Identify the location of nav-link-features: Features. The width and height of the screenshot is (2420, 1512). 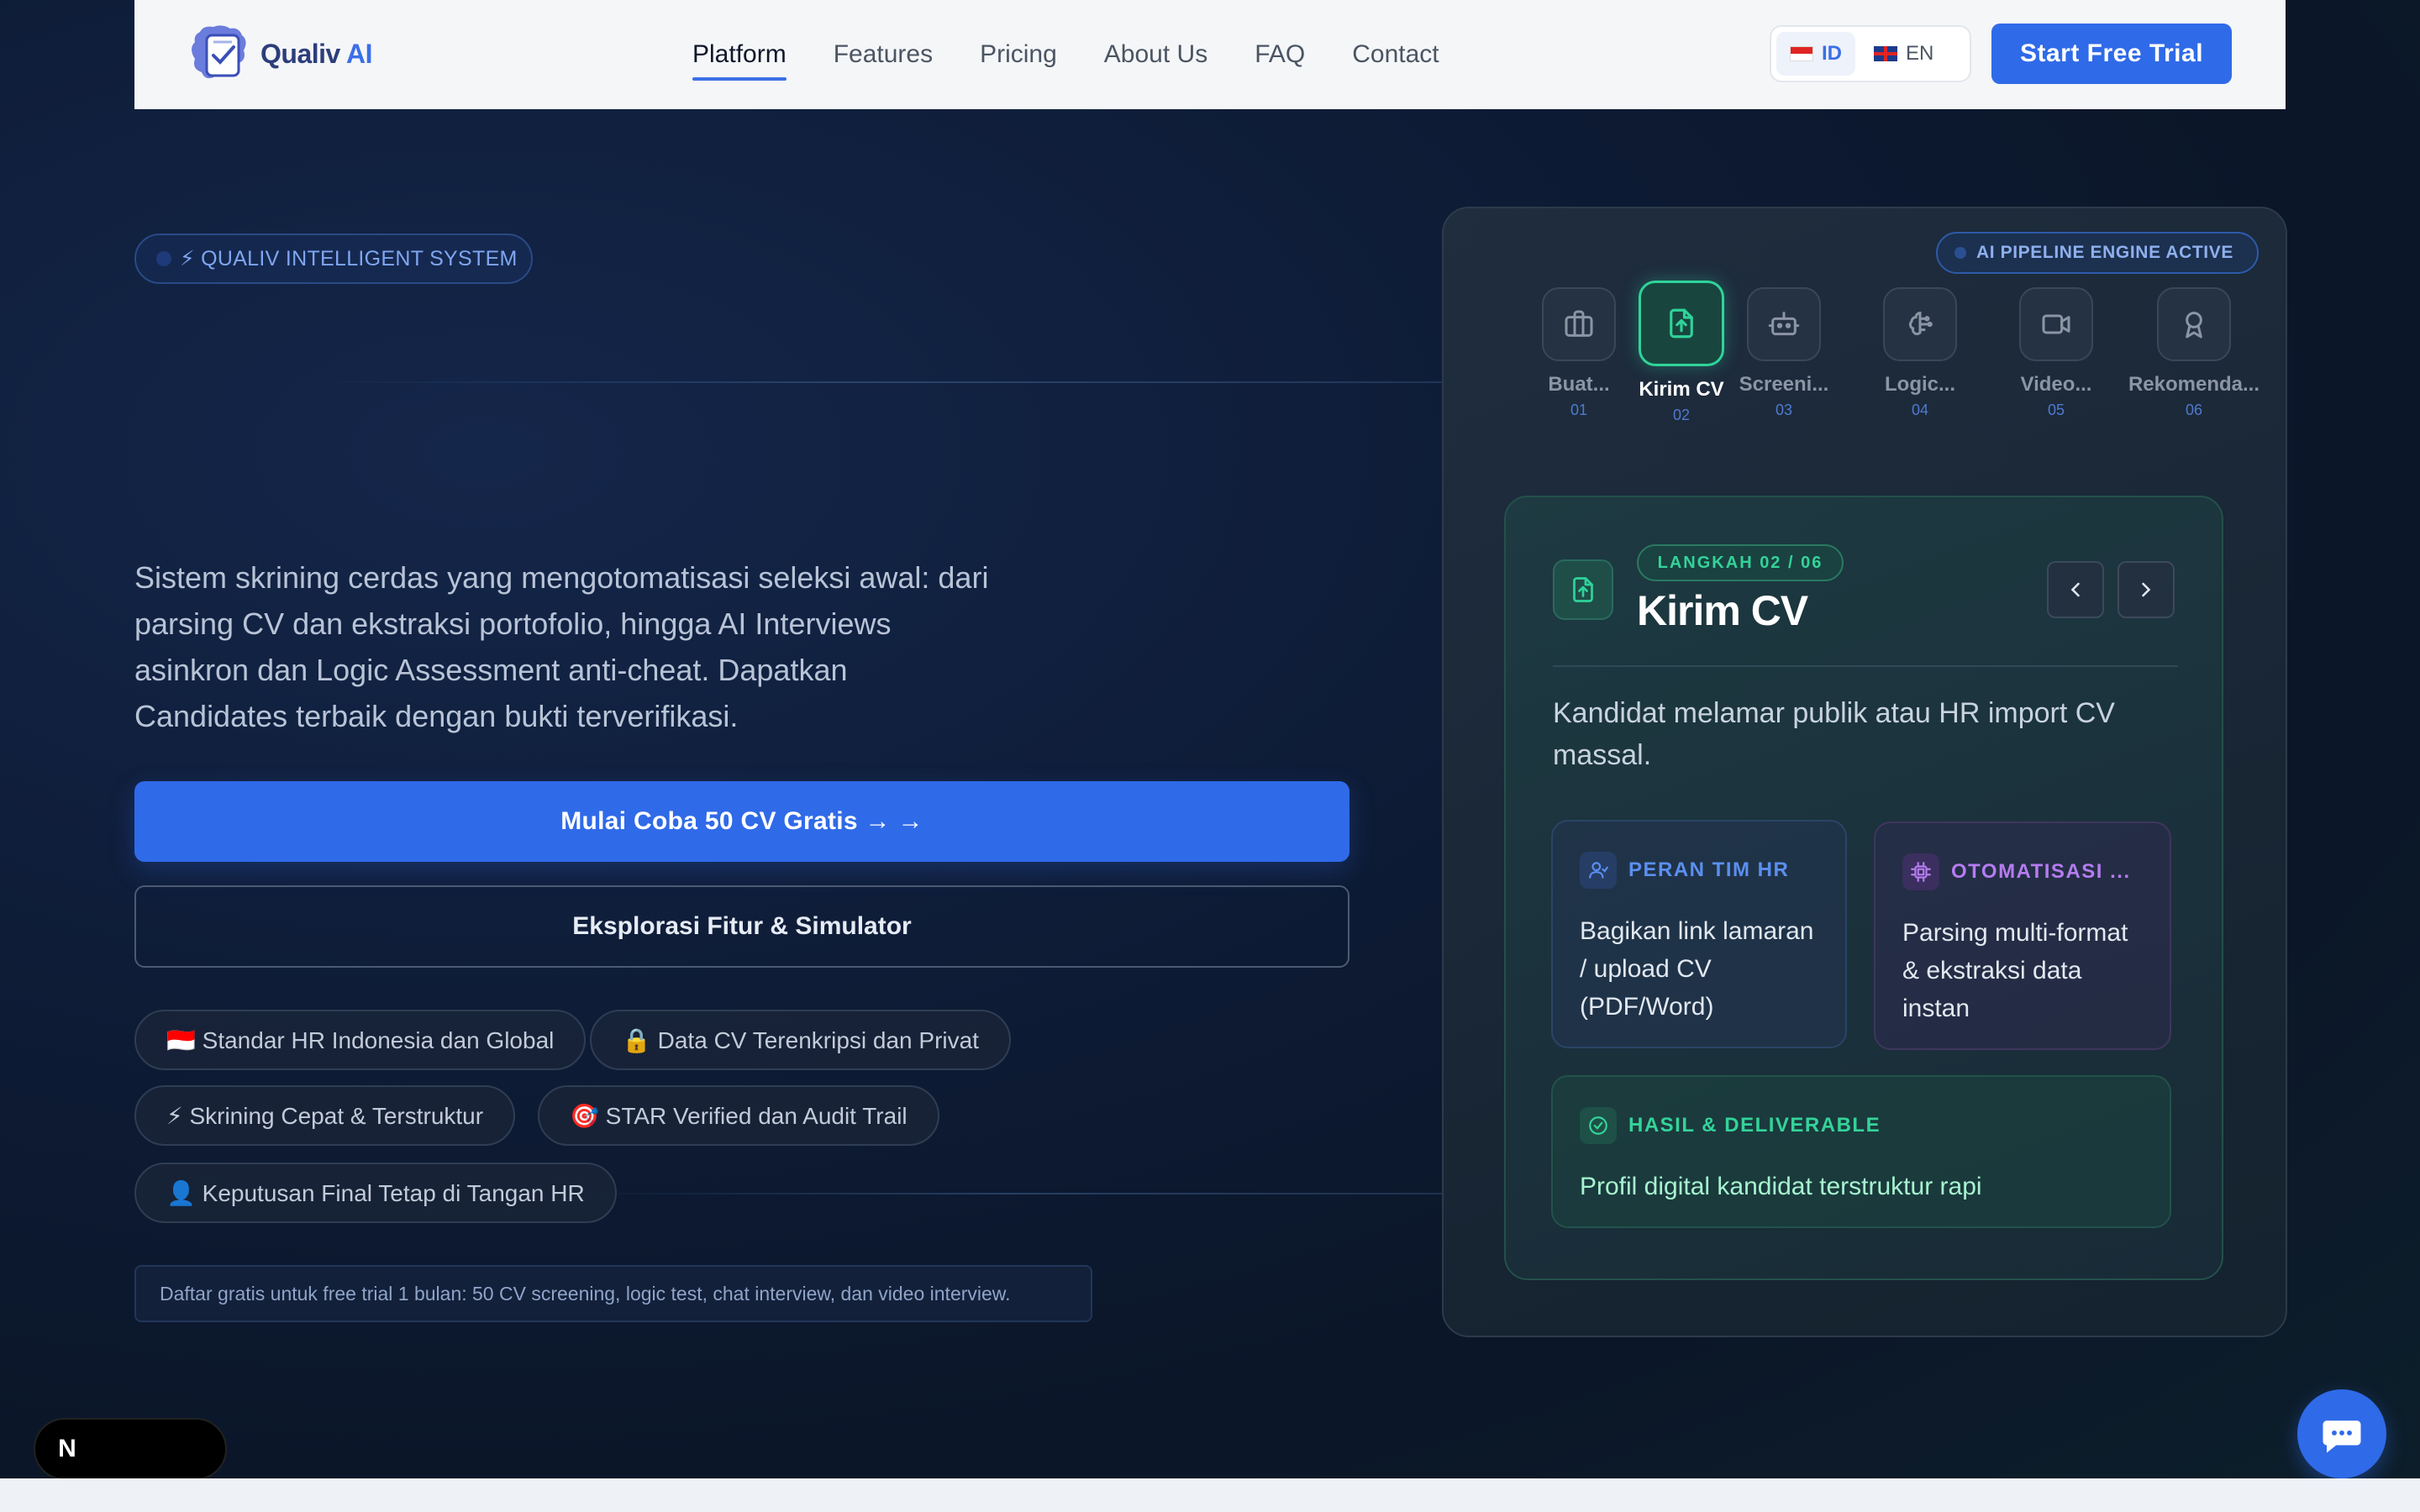
(883, 54).